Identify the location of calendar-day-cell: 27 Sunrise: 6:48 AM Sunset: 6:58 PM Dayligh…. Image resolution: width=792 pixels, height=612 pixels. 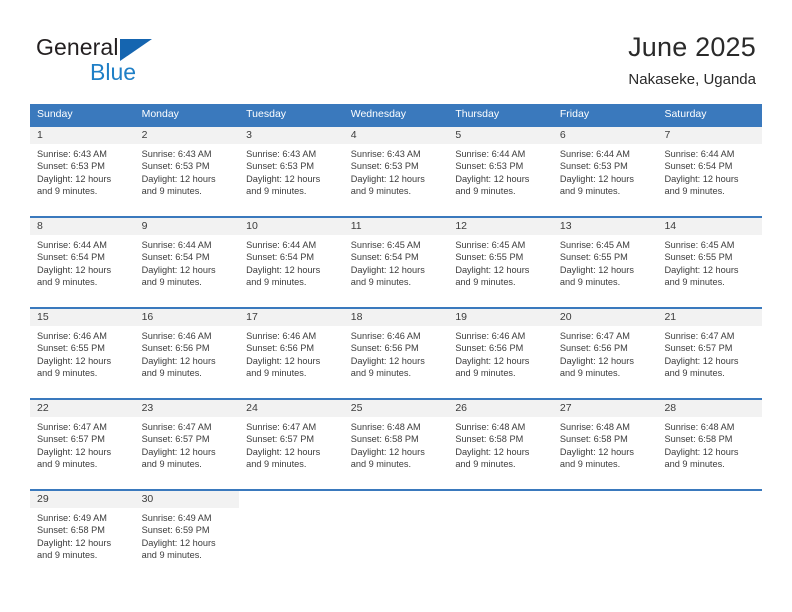
(605, 441).